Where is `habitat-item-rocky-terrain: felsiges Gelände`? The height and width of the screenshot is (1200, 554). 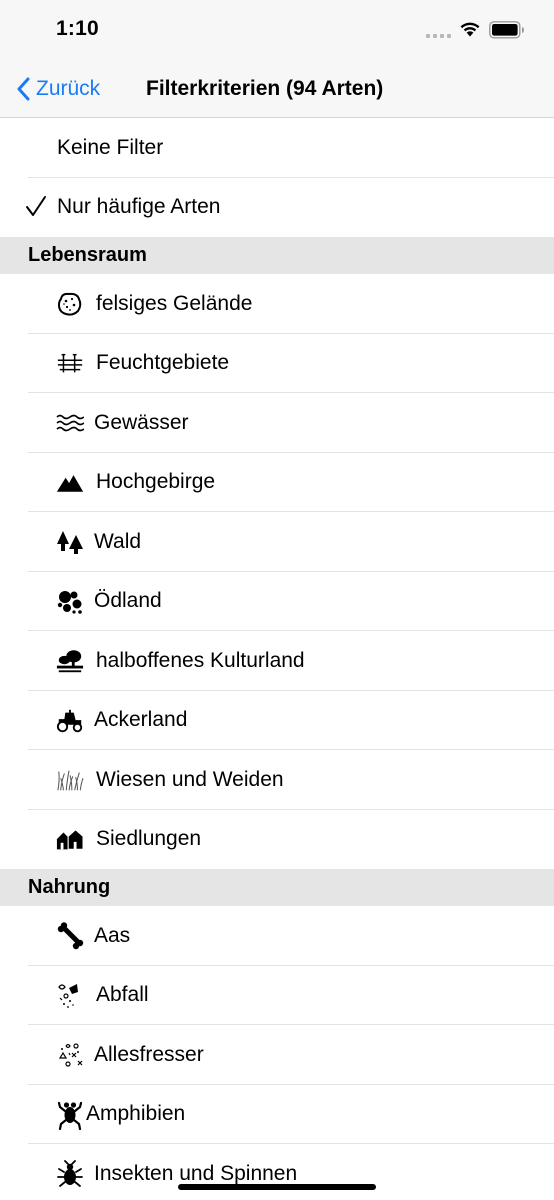 habitat-item-rocky-terrain: felsiges Gelände is located at coordinates (277, 304).